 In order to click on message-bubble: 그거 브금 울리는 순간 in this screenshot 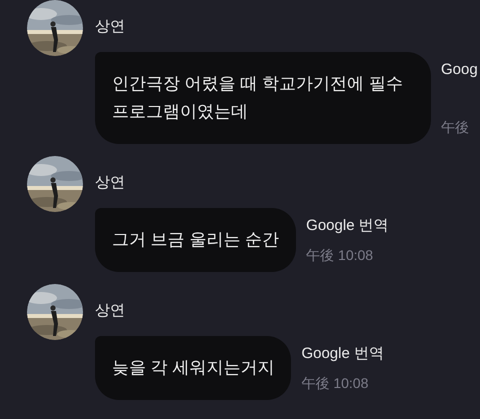, I will do `click(195, 240)`.